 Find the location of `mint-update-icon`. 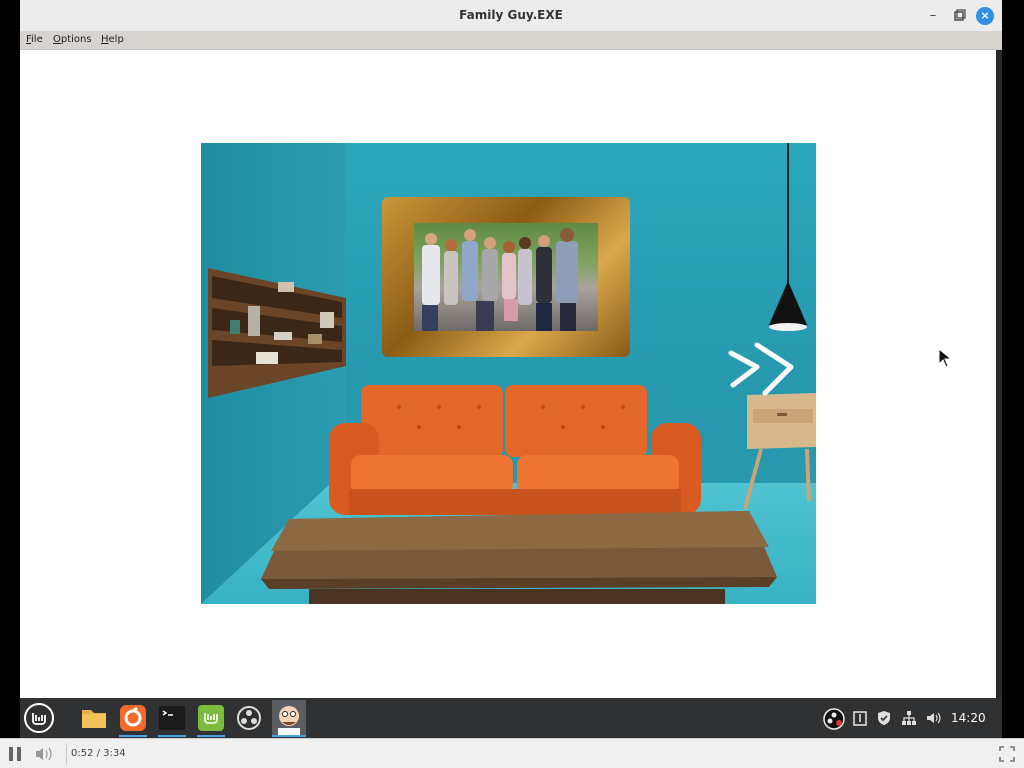

mint-update-icon is located at coordinates (211, 718).